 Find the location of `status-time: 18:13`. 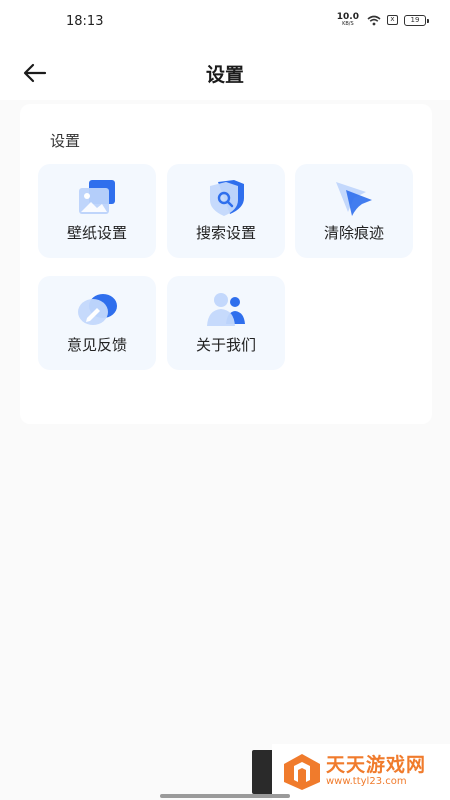

status-time: 18:13 is located at coordinates (85, 21).